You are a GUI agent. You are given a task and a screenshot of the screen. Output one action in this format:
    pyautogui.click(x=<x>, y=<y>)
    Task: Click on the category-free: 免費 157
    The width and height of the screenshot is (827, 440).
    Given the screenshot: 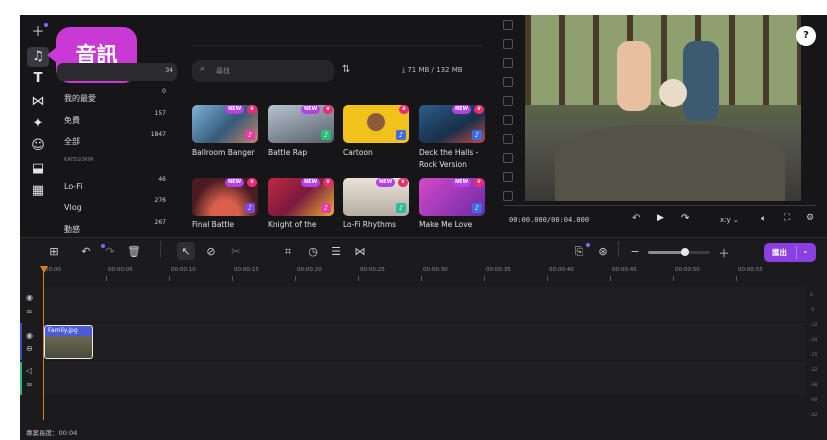 What is the action you would take?
    pyautogui.click(x=119, y=117)
    